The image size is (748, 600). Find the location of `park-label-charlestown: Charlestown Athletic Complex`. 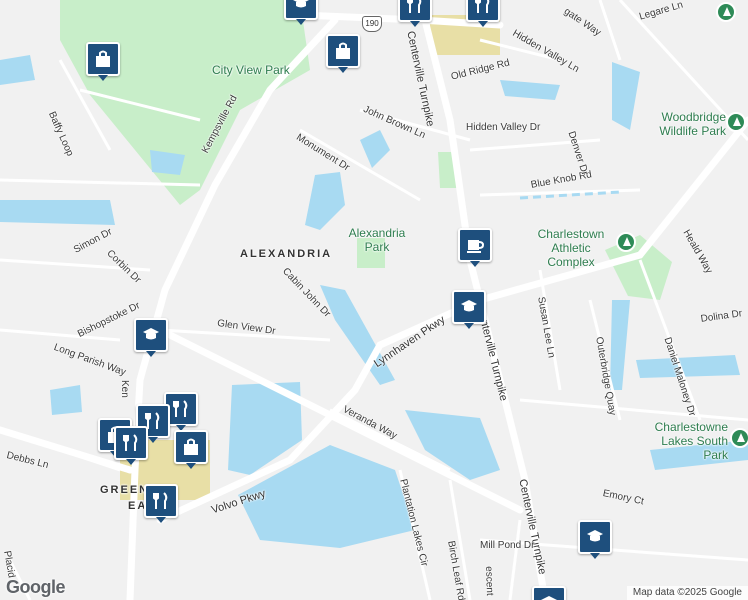

park-label-charlestown: Charlestown Athletic Complex is located at coordinates (571, 248).